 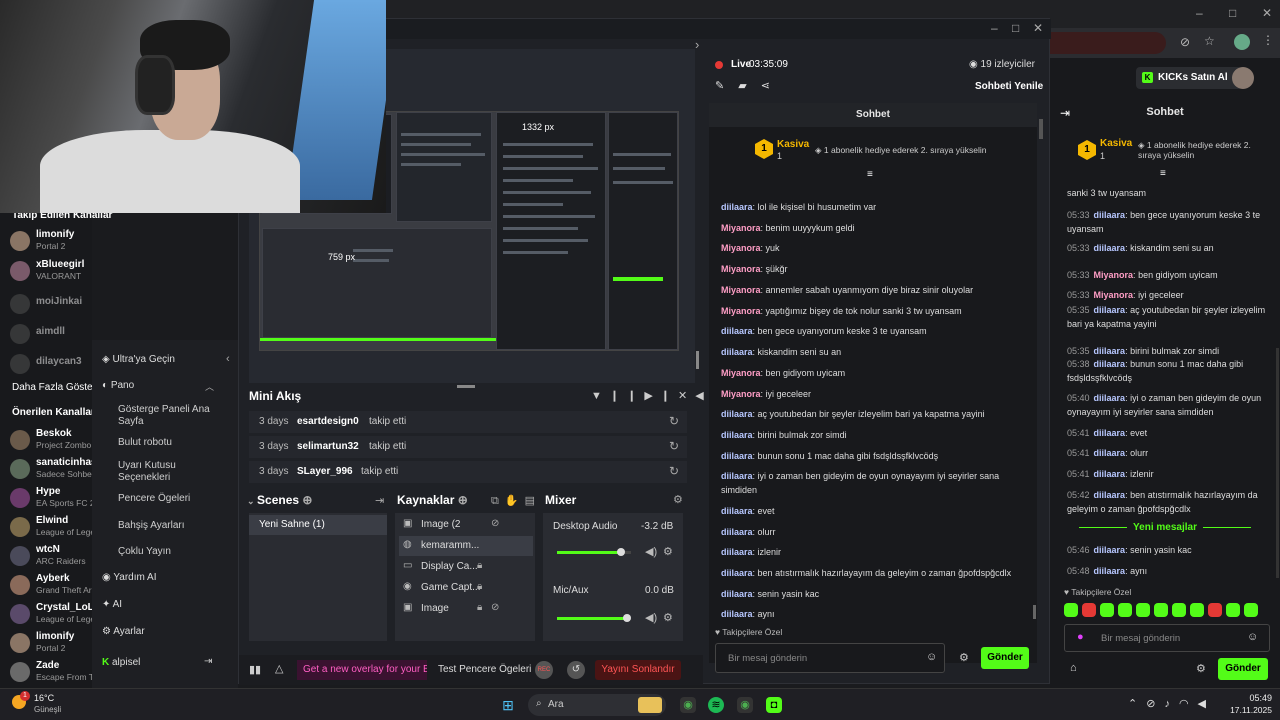 What do you see at coordinates (173, 416) in the screenshot?
I see `menu-sub-dashboard-home: Gösterge Paneli Ana Sayfa` at bounding box center [173, 416].